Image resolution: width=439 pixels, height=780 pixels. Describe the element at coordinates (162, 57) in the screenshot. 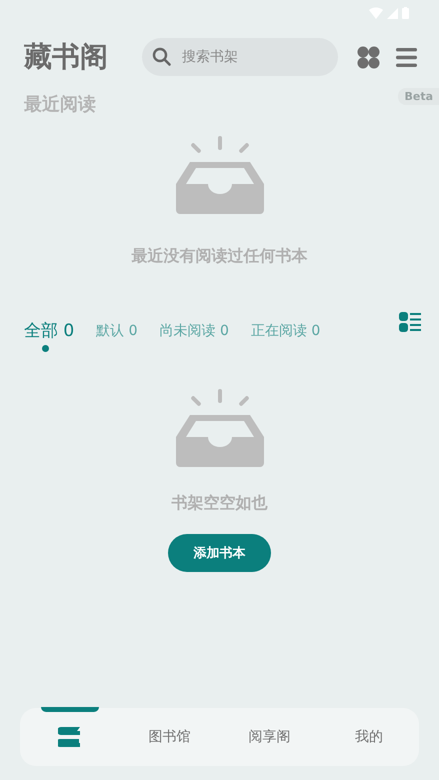

I see `search-icon` at that location.